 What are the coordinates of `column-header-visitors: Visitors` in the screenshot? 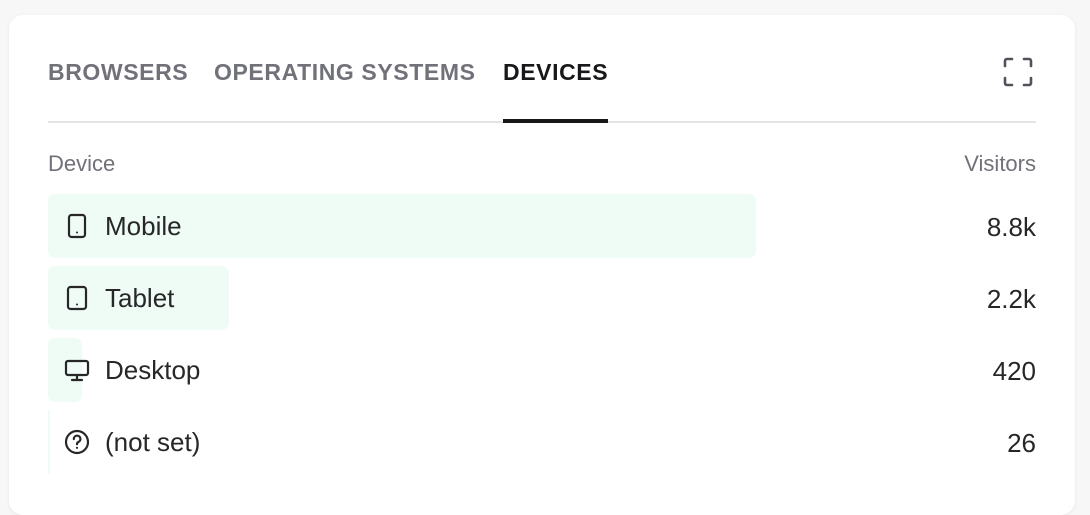 It's located at (1000, 163).